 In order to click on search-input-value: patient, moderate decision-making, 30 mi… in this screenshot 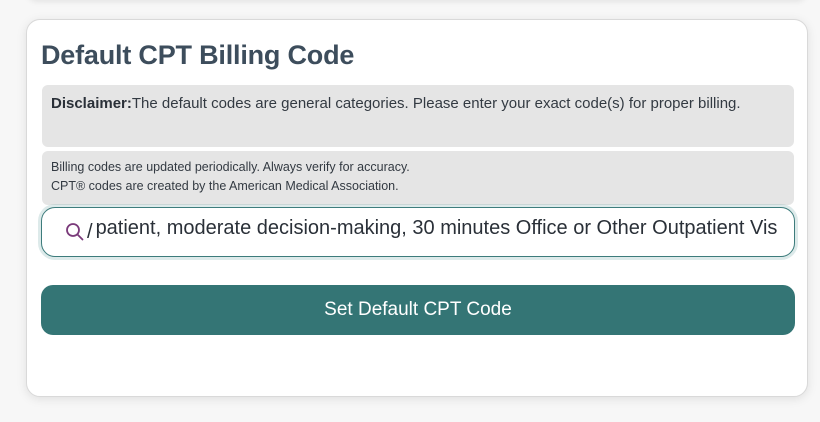, I will do `click(436, 228)`.